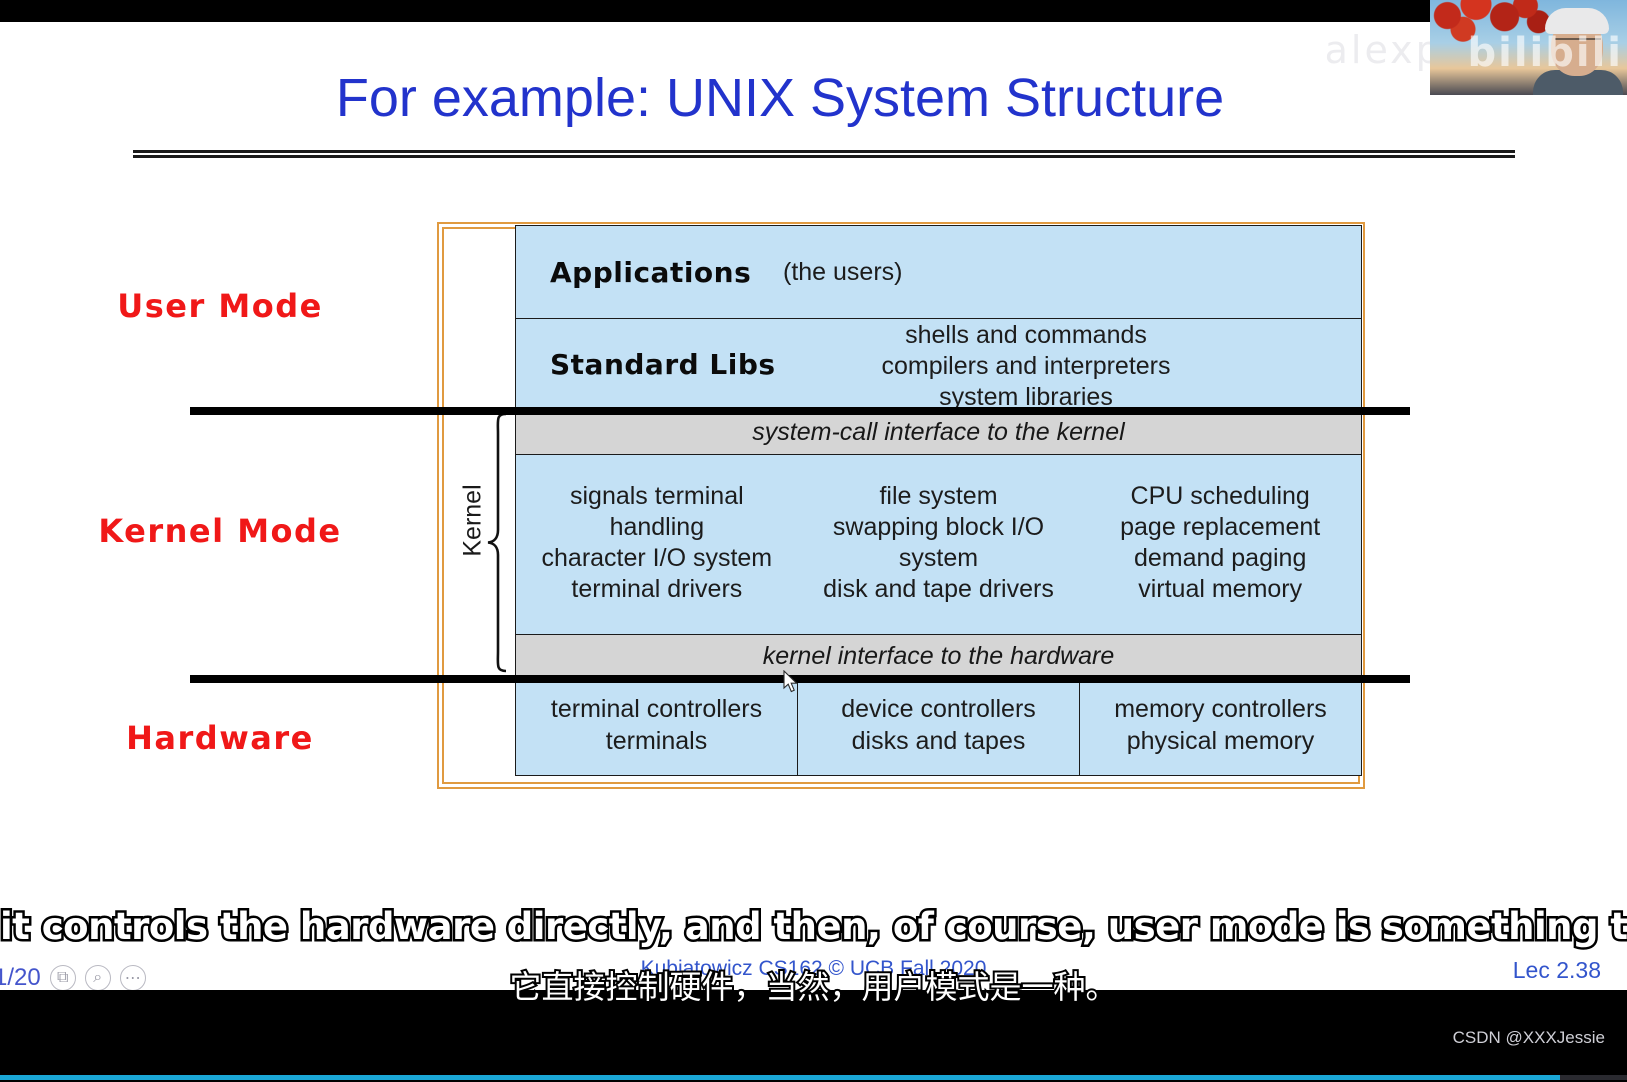 The image size is (1627, 1082). What do you see at coordinates (938, 558) in the screenshot?
I see `kernel-col2-line-3: system` at bounding box center [938, 558].